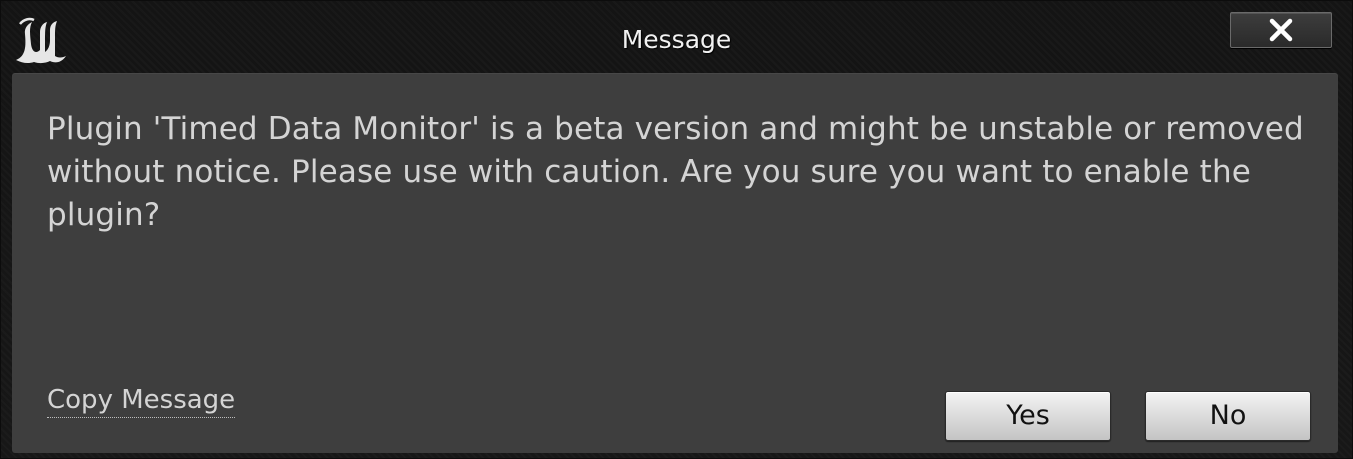 The width and height of the screenshot is (1353, 459). I want to click on close-icon, so click(1281, 30).